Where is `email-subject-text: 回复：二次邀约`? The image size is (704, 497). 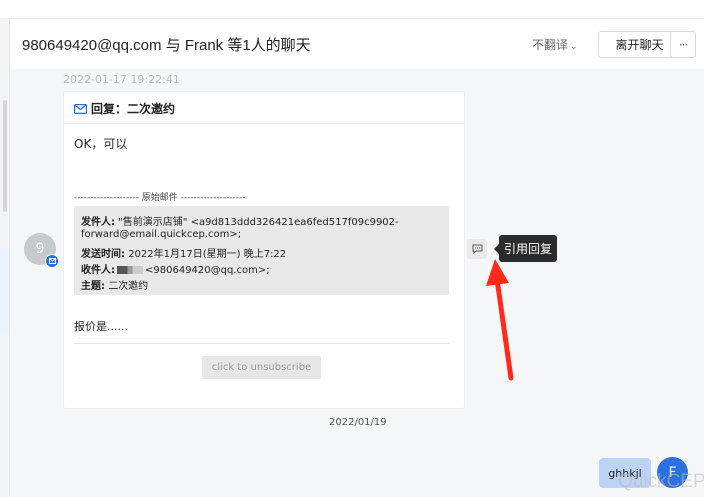 email-subject-text: 回复：二次邀约 is located at coordinates (133, 109).